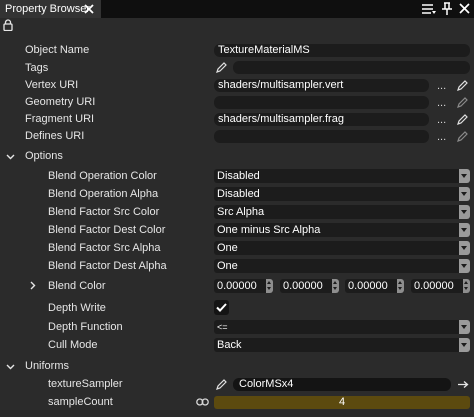 The height and width of the screenshot is (417, 474). What do you see at coordinates (342, 248) in the screenshot?
I see `blend-src-alpha-dropdown: One` at bounding box center [342, 248].